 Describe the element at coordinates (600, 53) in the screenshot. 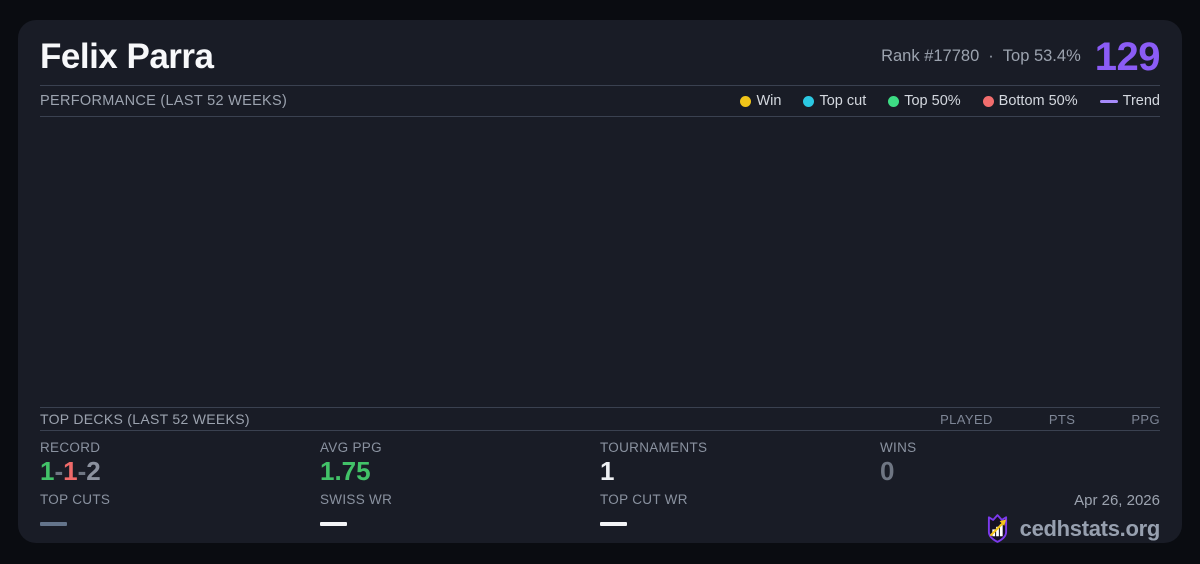

I see `card-header: Felix Parra Rank #17780 · Top 53.4% 129` at that location.